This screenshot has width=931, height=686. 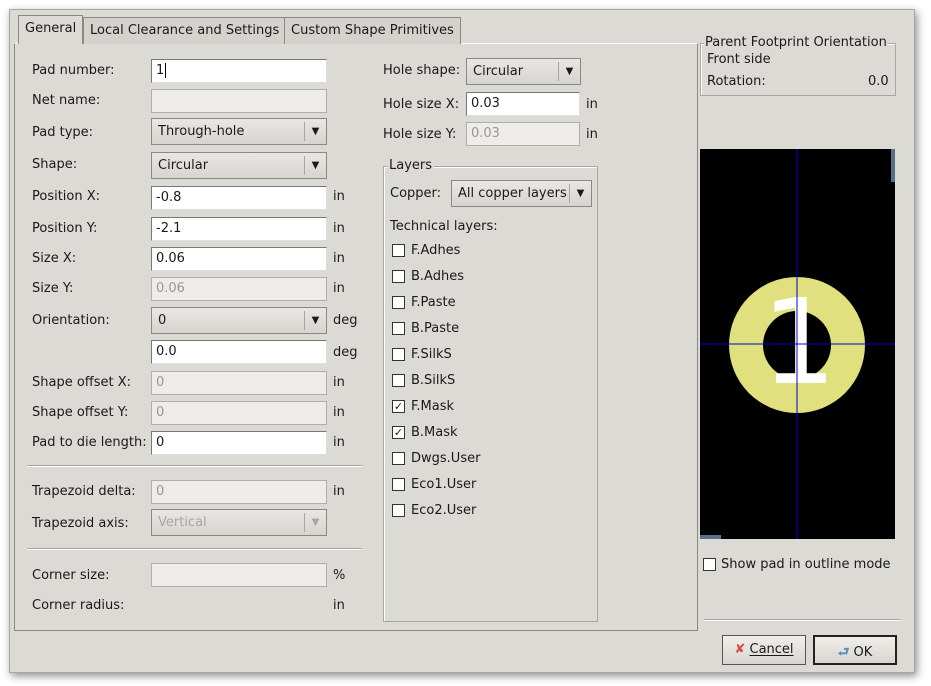 I want to click on layer-checkbox-f-adhes, so click(x=398, y=250).